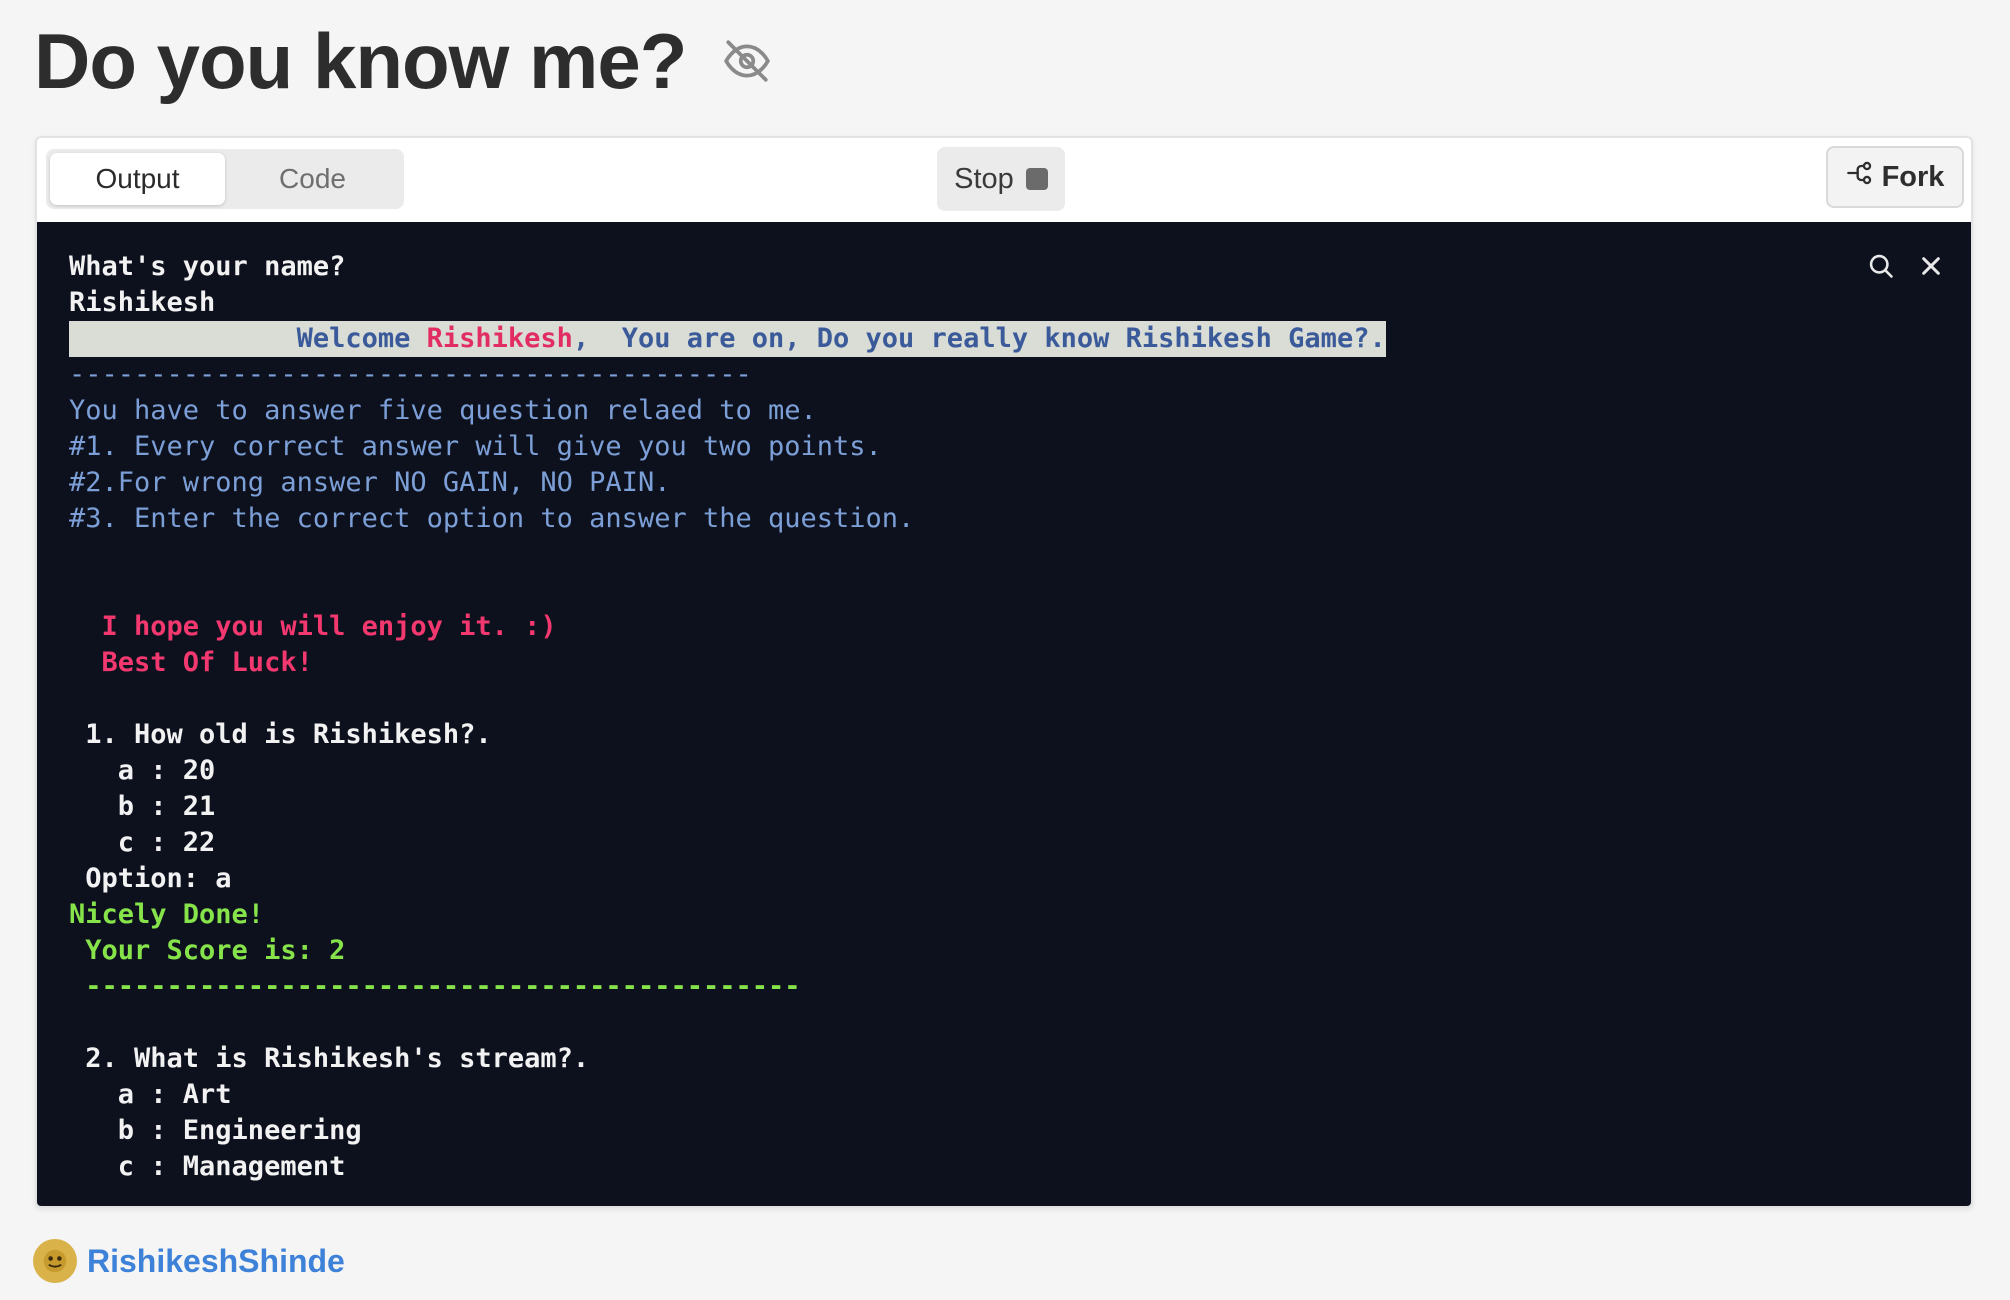 This screenshot has width=2010, height=1300. Describe the element at coordinates (313, 626) in the screenshot. I see `console-line: I hope you will enjoy it. :)` at that location.